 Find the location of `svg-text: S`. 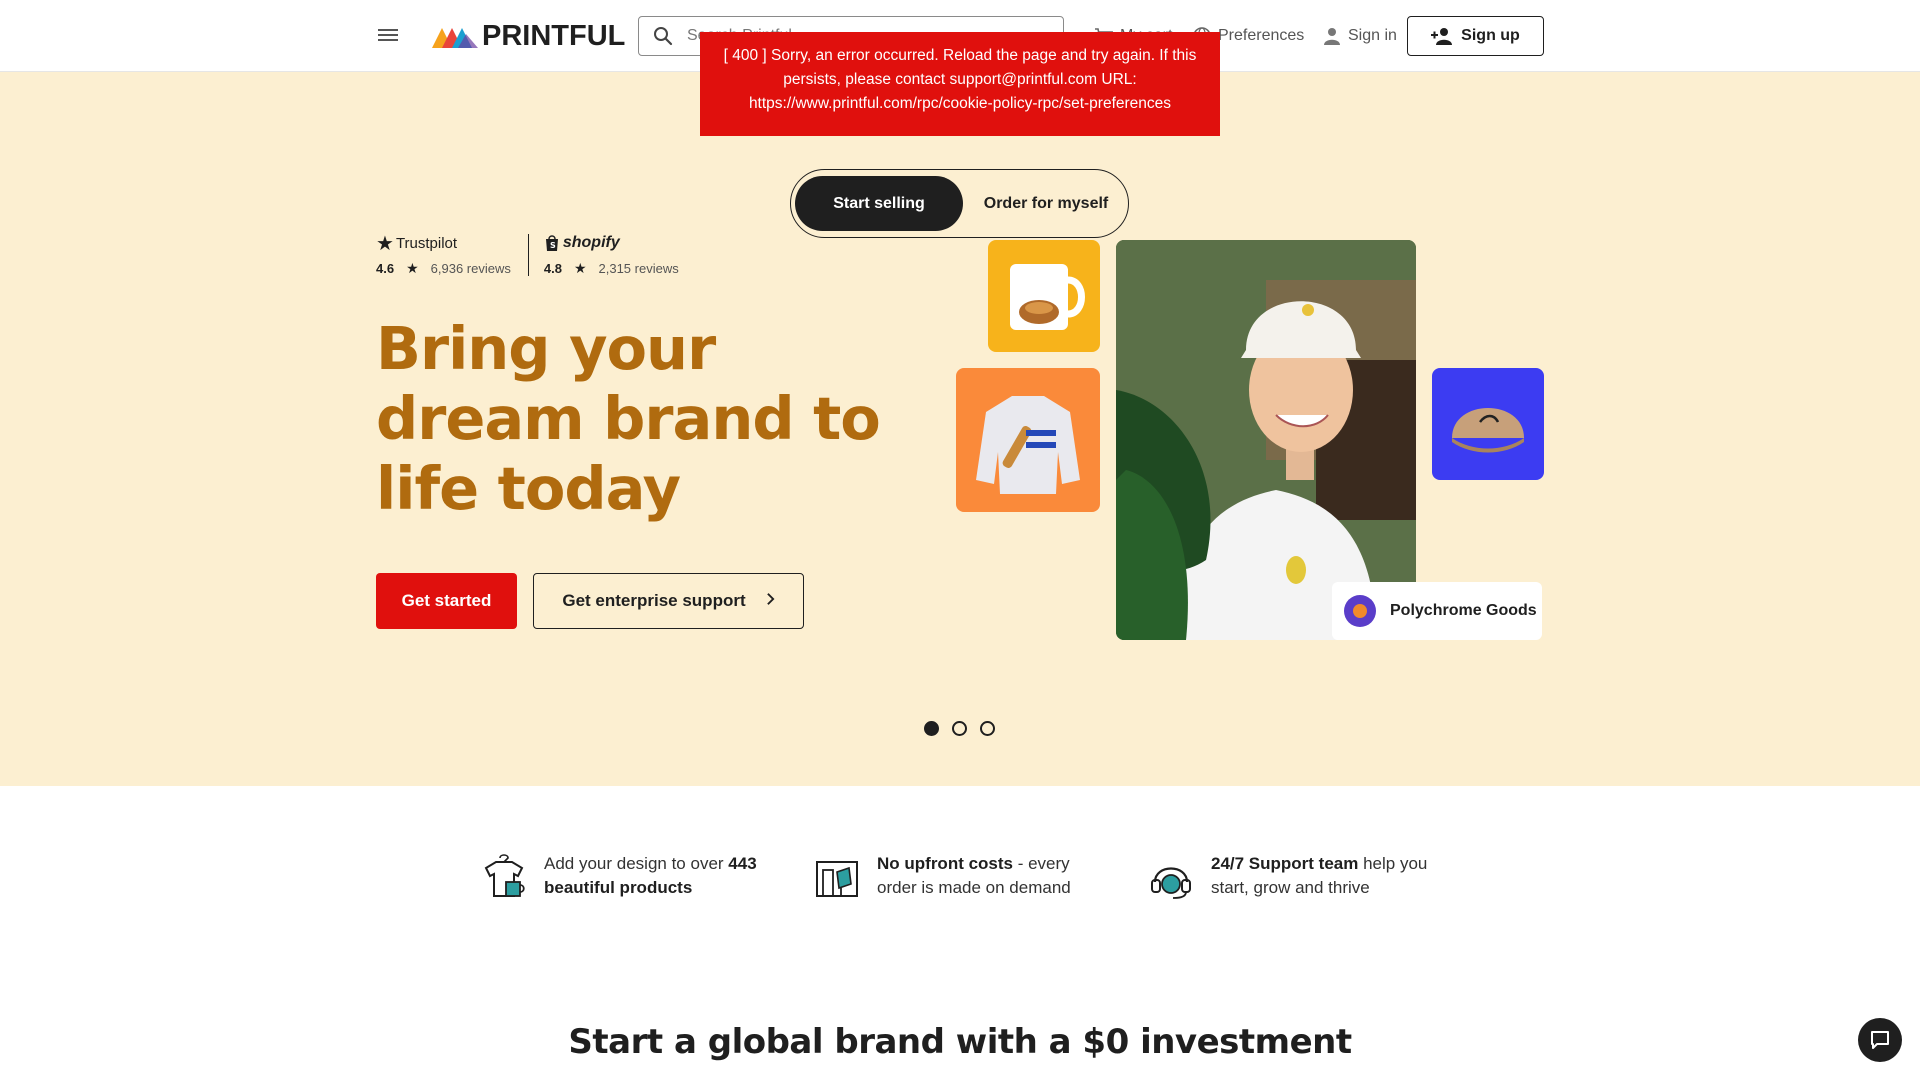

svg-text: S is located at coordinates (553, 245).